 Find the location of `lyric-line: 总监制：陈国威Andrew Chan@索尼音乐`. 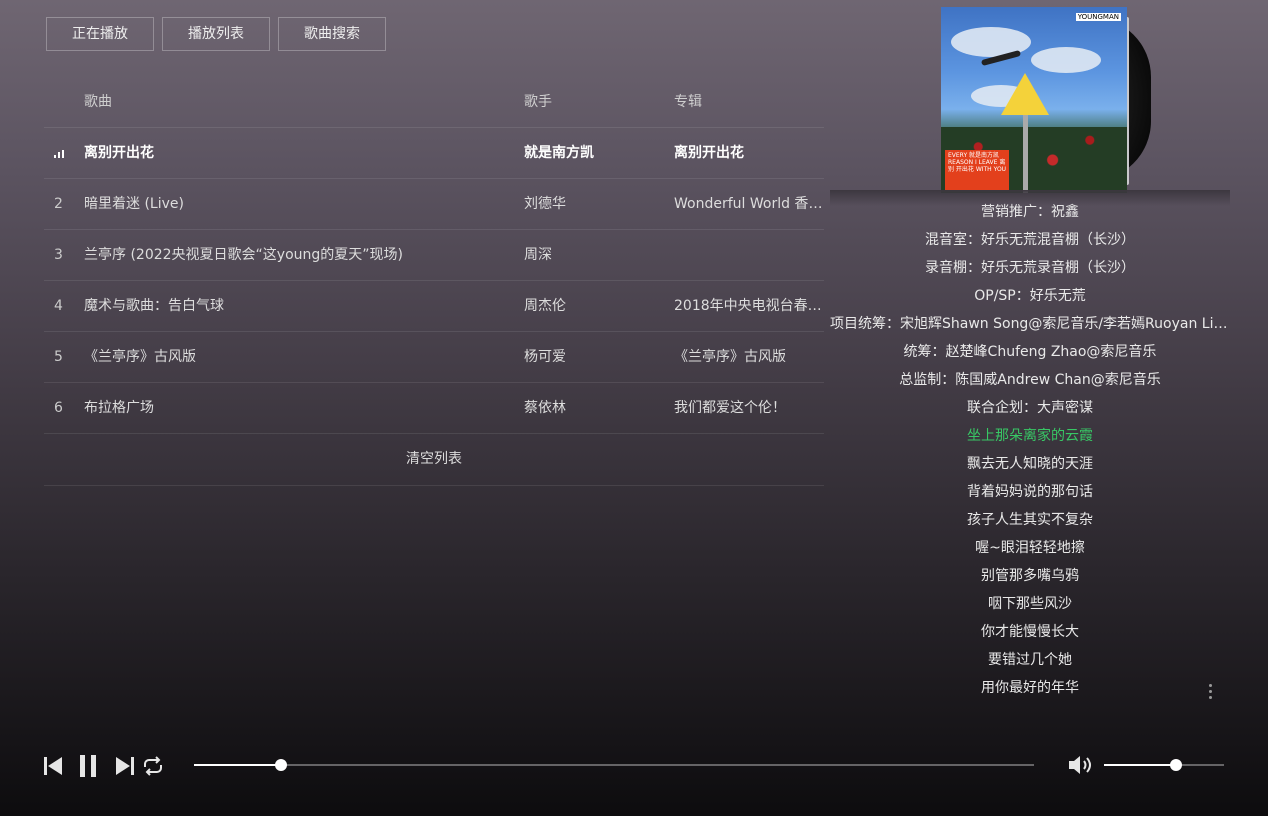

lyric-line: 总监制：陈国威Andrew Chan@索尼音乐 is located at coordinates (1030, 380).